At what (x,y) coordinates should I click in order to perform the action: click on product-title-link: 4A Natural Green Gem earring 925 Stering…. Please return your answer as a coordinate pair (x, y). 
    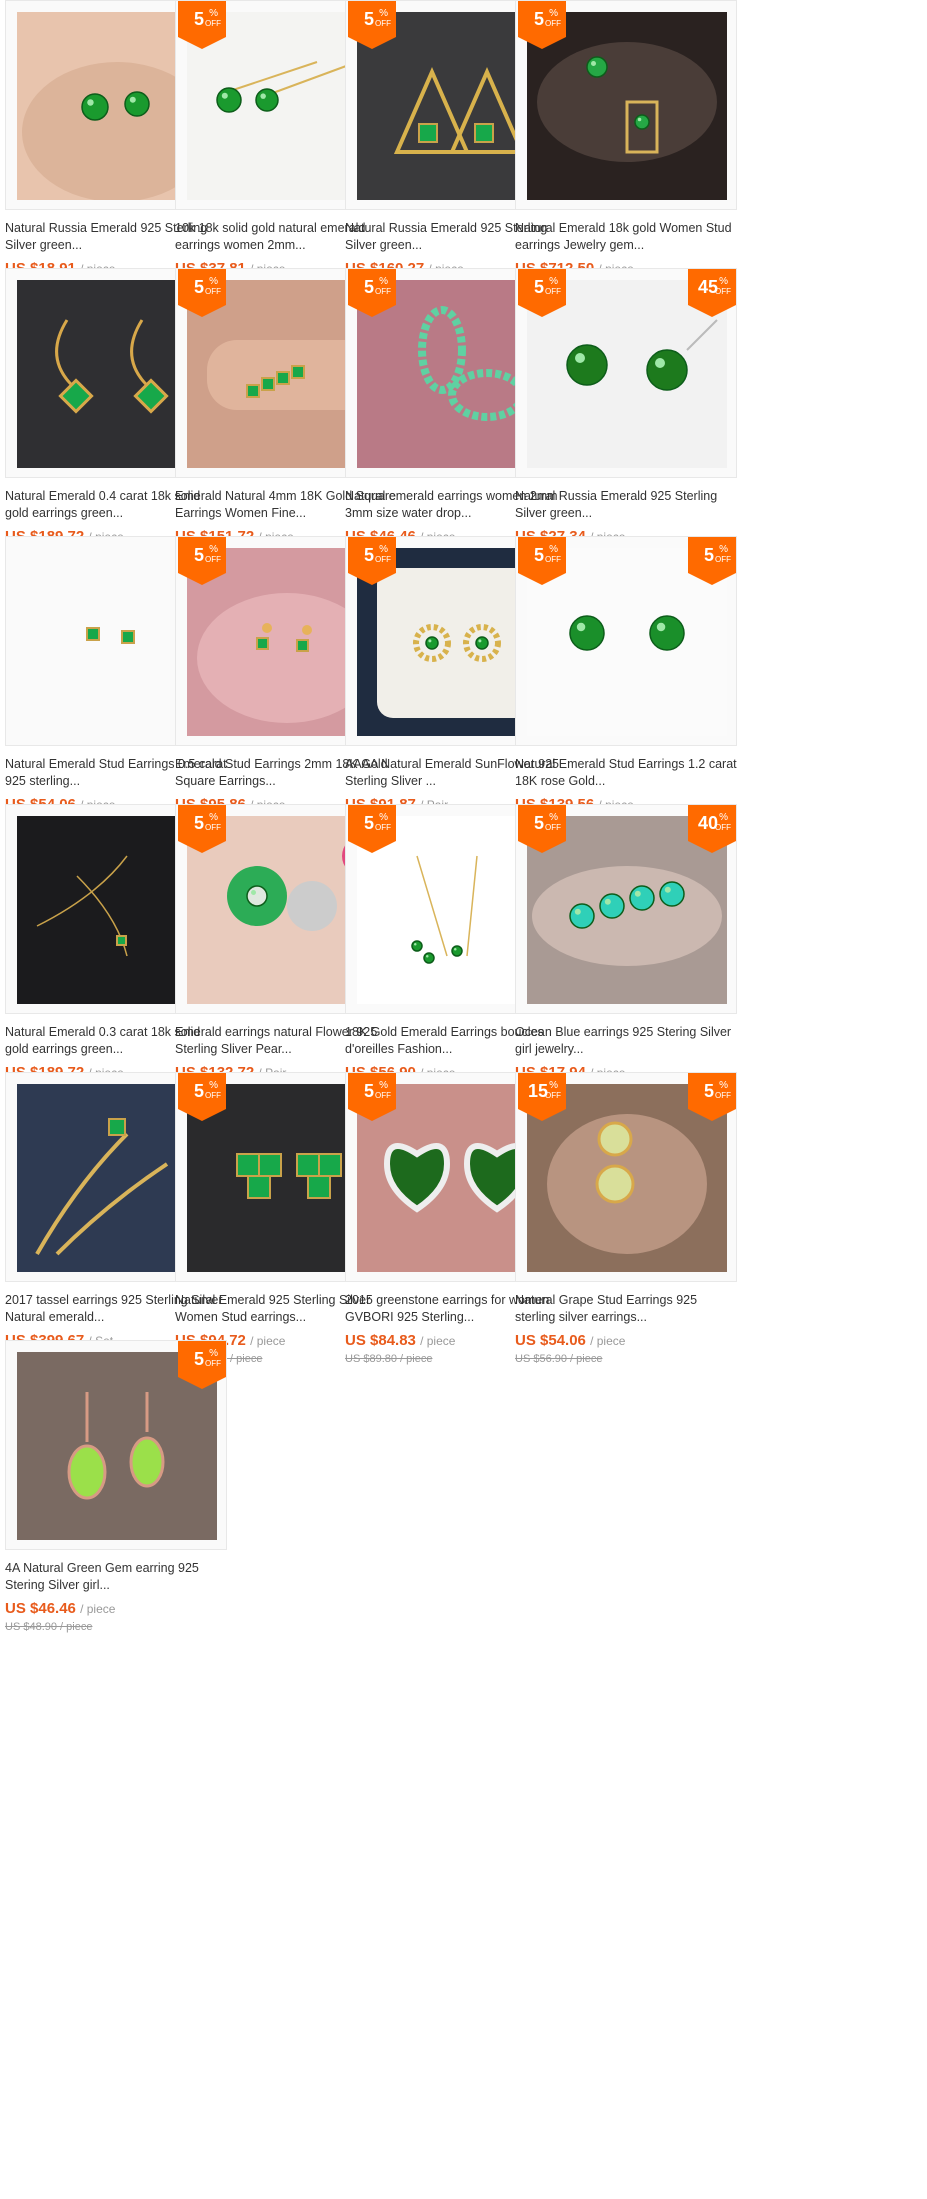
    Looking at the image, I should click on (116, 1577).